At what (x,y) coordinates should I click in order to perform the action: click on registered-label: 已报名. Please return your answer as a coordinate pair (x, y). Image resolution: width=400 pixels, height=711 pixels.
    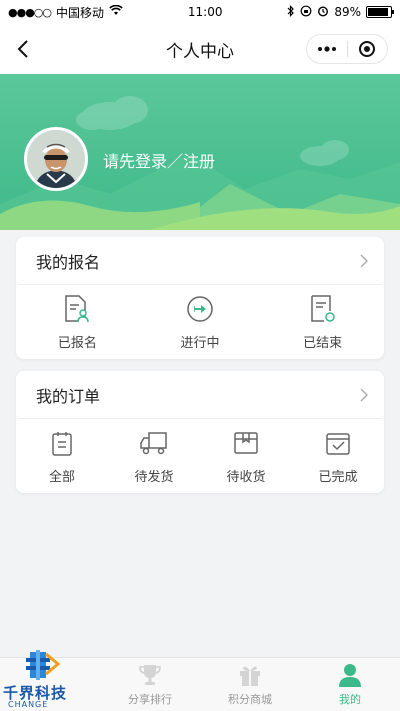
    Looking at the image, I should click on (77, 343).